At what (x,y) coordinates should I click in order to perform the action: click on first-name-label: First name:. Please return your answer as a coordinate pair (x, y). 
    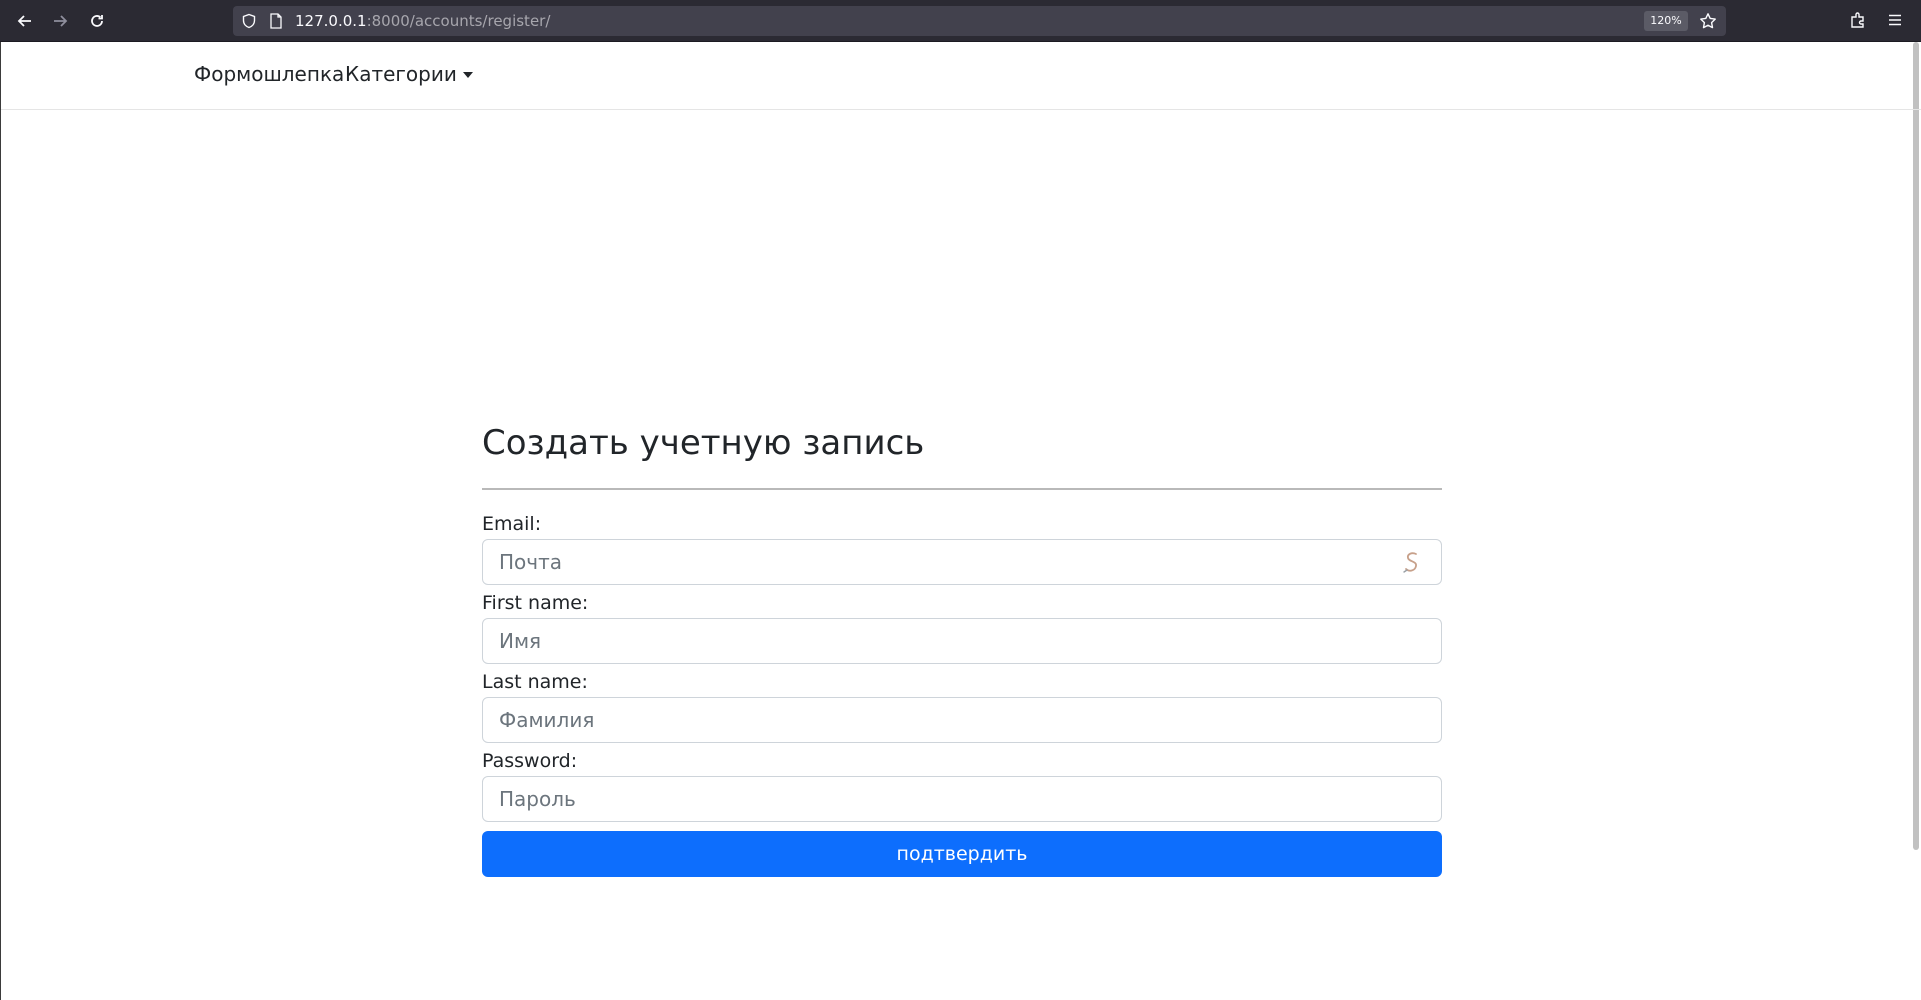
    Looking at the image, I should click on (535, 603).